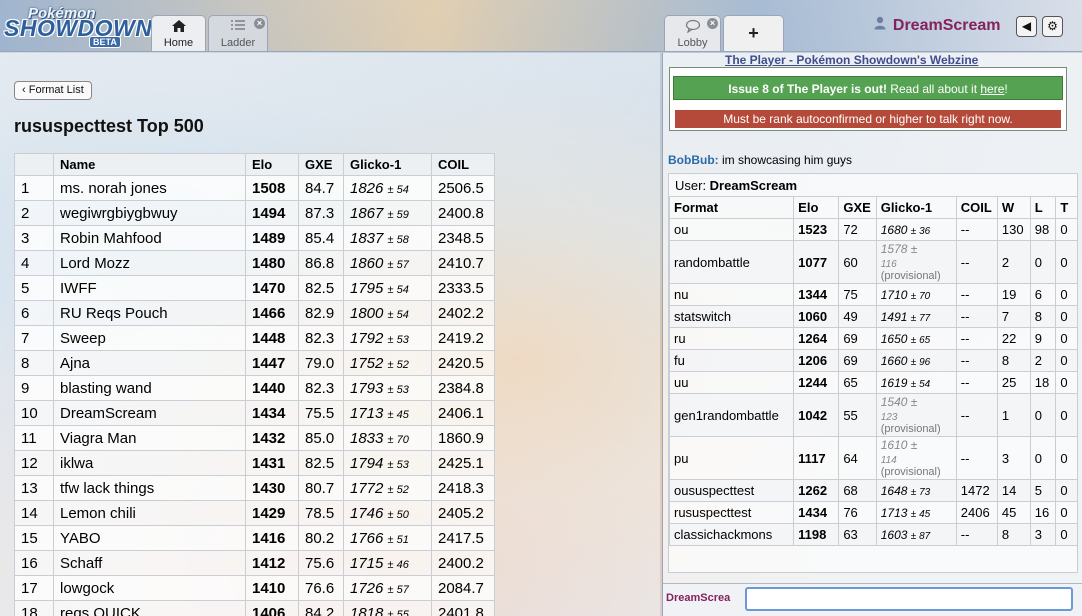 This screenshot has width=1082, height=616. Describe the element at coordinates (851, 60) in the screenshot. I see `webzine-link: The Player - Pokémon Showdown's Webzine` at that location.